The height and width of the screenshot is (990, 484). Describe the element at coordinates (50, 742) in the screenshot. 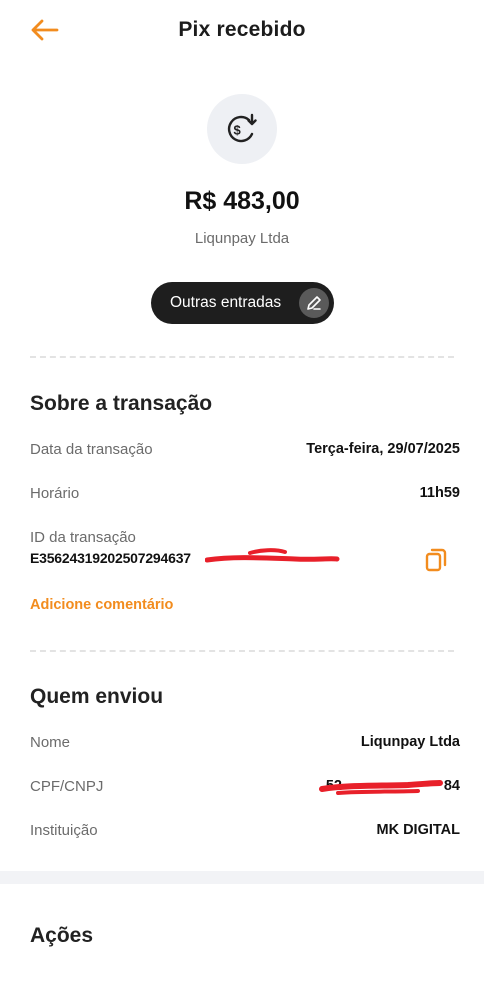

I see `sender-name-label: Nome` at that location.